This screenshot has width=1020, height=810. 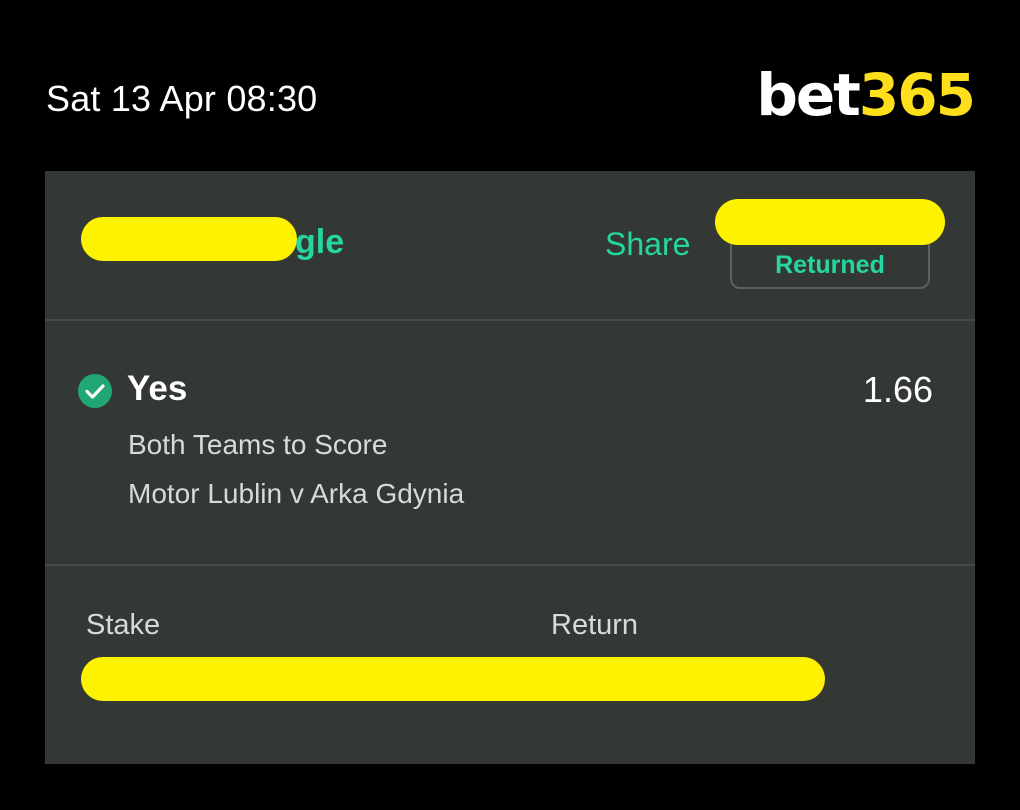 I want to click on logo-number-text: 365, so click(x=917, y=95).